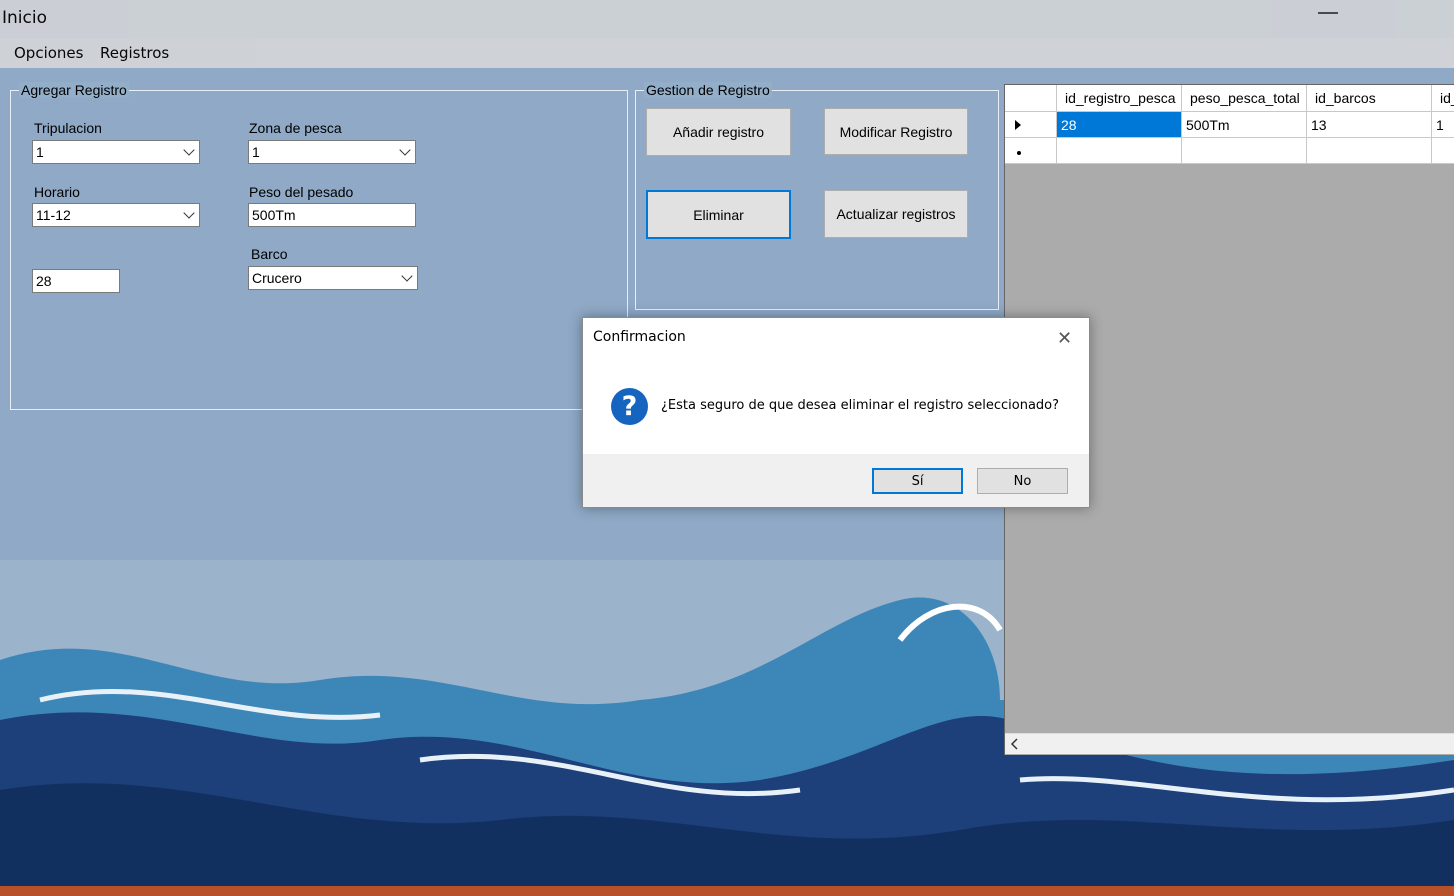 Image resolution: width=1454 pixels, height=896 pixels. Describe the element at coordinates (1443, 125) in the screenshot. I see `table-cell: 1` at that location.